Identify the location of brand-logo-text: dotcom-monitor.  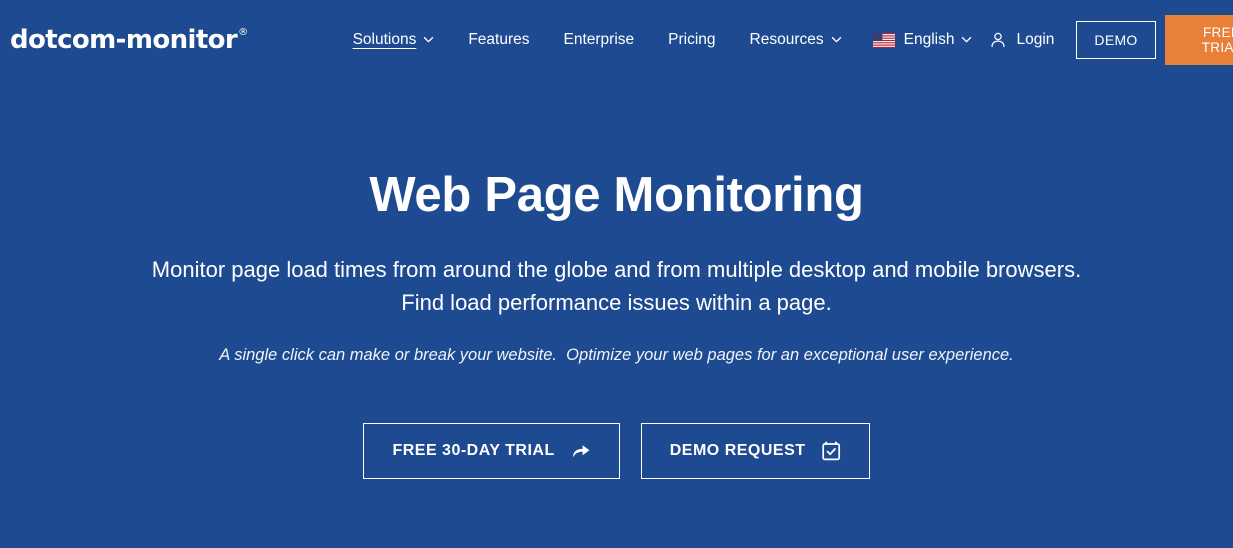
(124, 40).